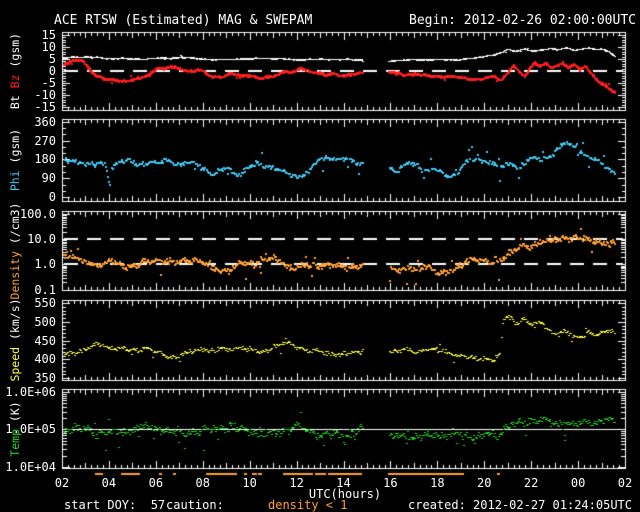 This screenshot has height=512, width=640. I want to click on ylabel-part: Bz, so click(15, 78).